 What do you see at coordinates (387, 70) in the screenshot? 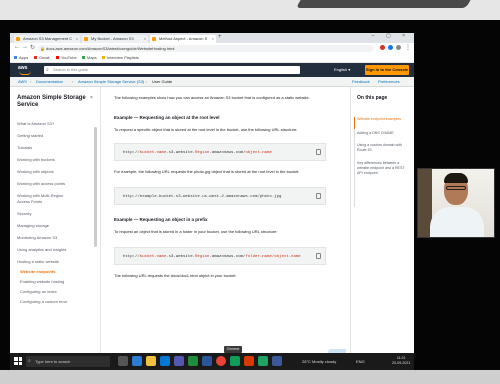
I see `sign-in-console-button: Sign In to the Console` at bounding box center [387, 70].